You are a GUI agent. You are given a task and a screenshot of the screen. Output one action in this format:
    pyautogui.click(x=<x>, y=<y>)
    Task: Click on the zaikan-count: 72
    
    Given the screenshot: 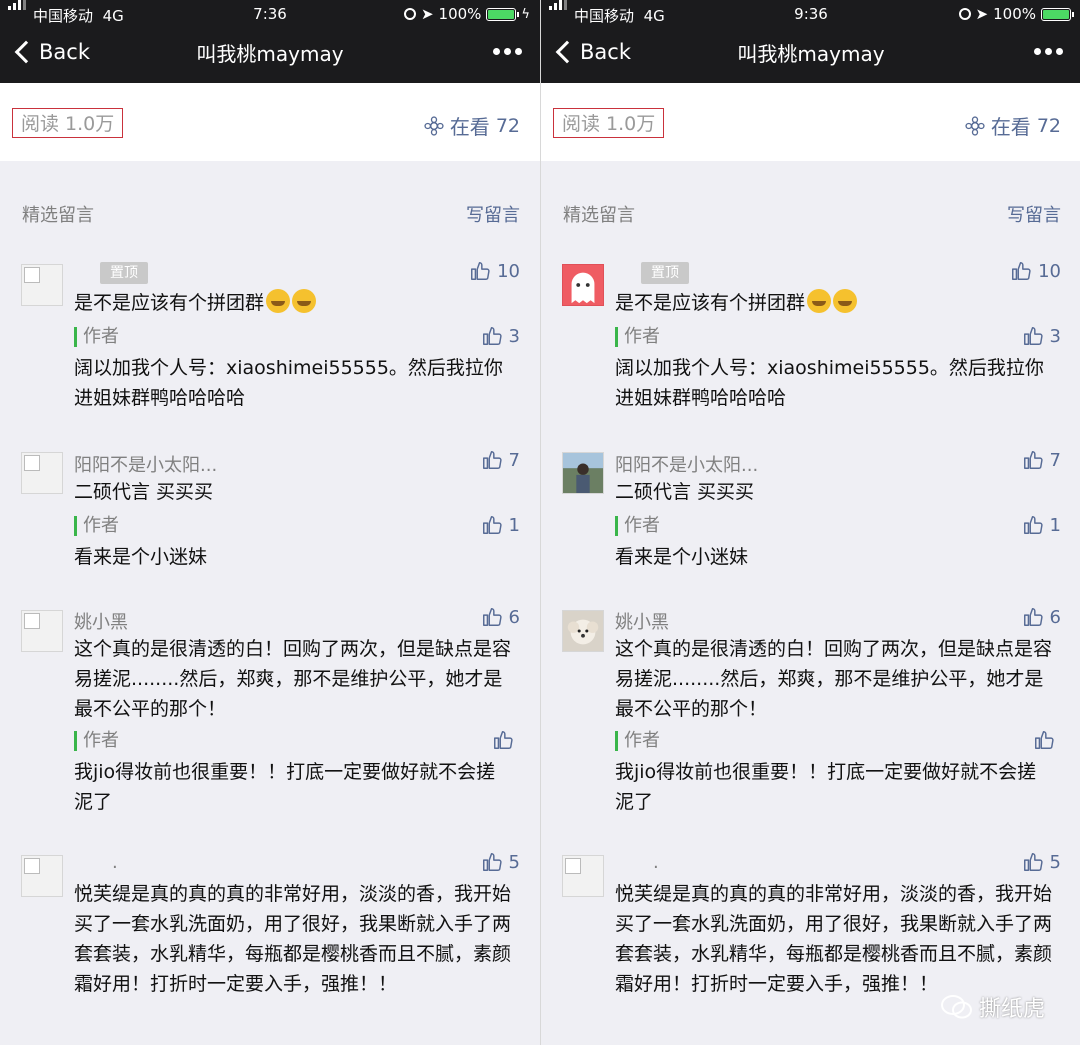 What is the action you would take?
    pyautogui.click(x=507, y=125)
    